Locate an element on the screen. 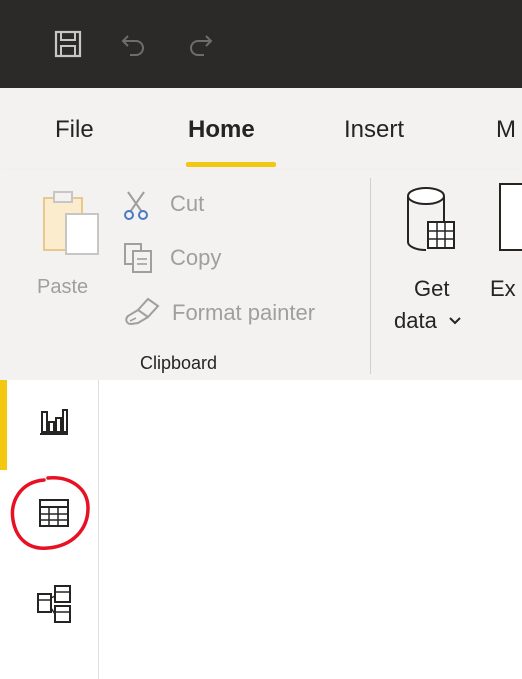  model-icon is located at coordinates (54, 604).